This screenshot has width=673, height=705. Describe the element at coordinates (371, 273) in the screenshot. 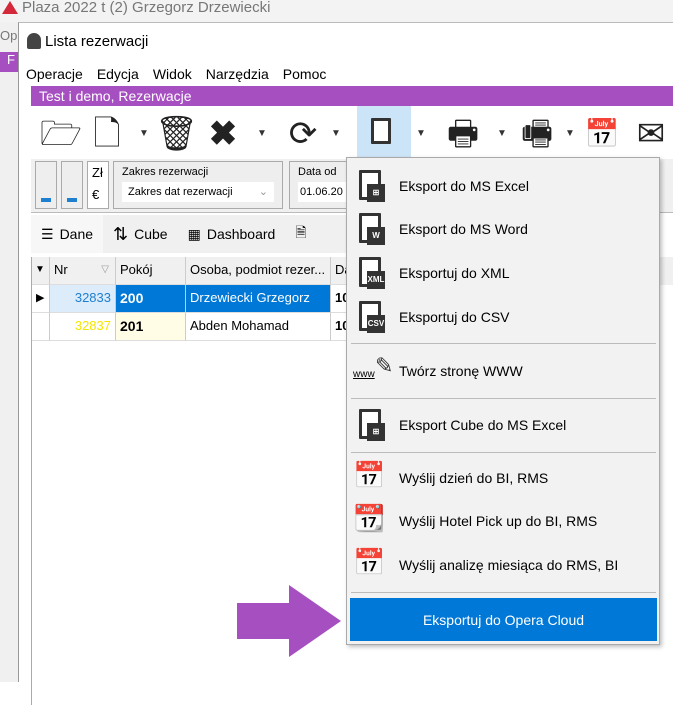

I see `xml-export-icon: XML` at that location.